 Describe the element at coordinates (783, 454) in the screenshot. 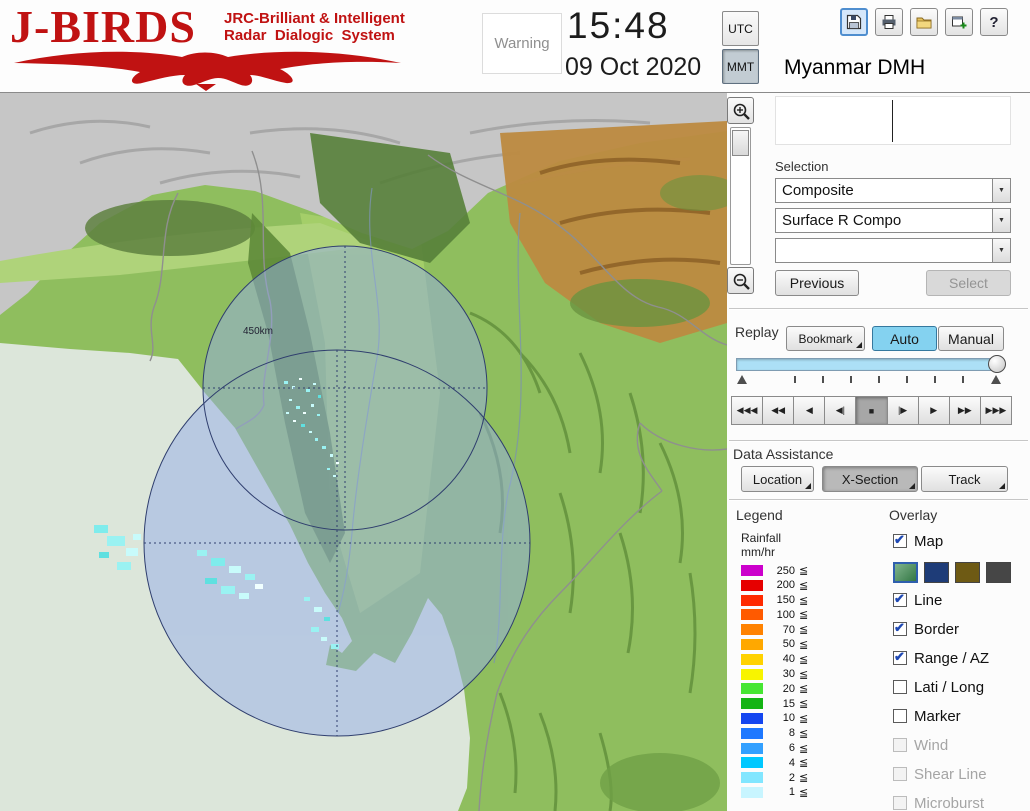

I see `data-assistance-label: Data Assistance` at that location.